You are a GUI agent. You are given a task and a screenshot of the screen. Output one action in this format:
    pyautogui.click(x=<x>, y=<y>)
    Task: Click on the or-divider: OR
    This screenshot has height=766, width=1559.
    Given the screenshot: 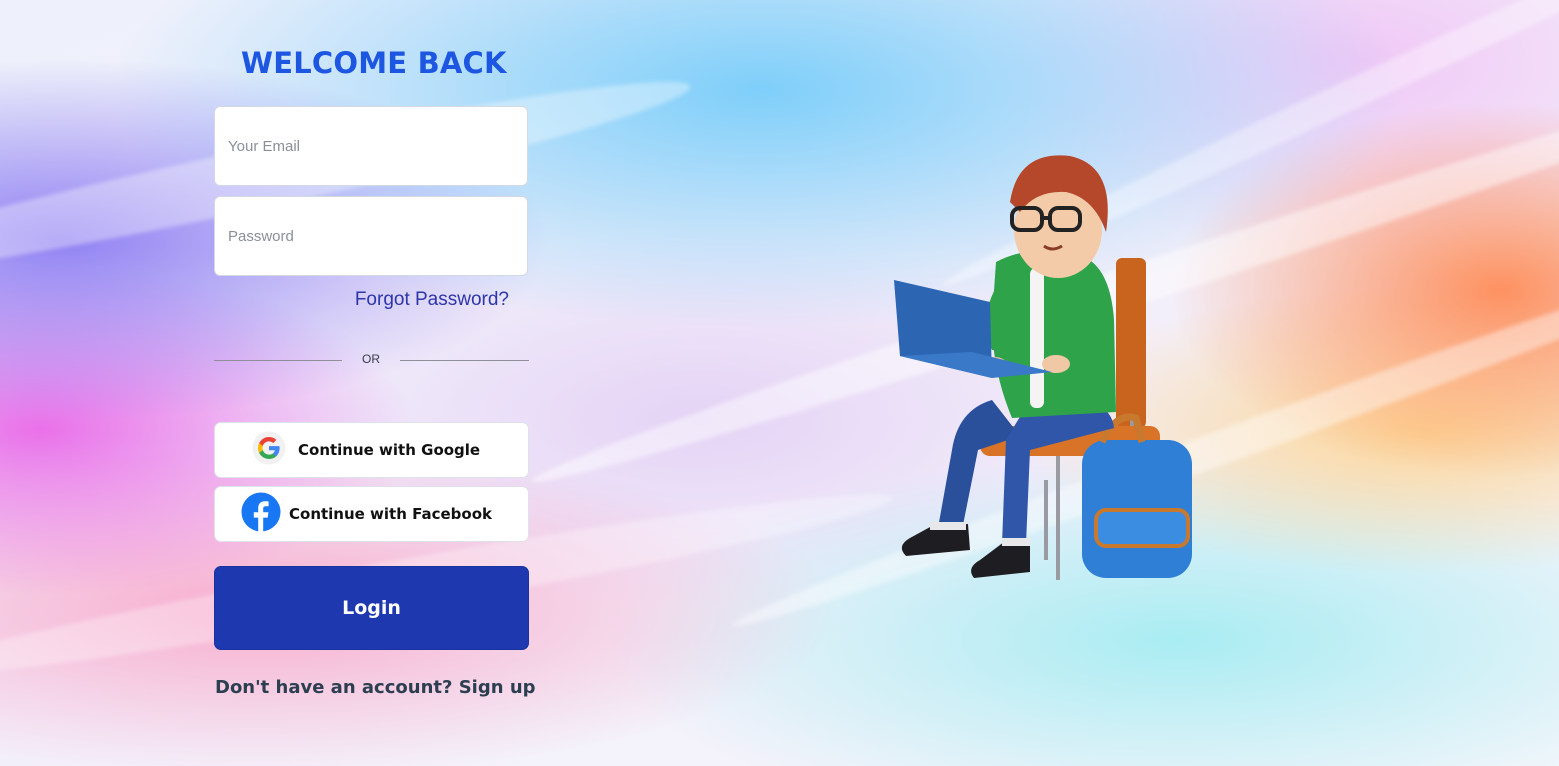 What is the action you would take?
    pyautogui.click(x=371, y=360)
    